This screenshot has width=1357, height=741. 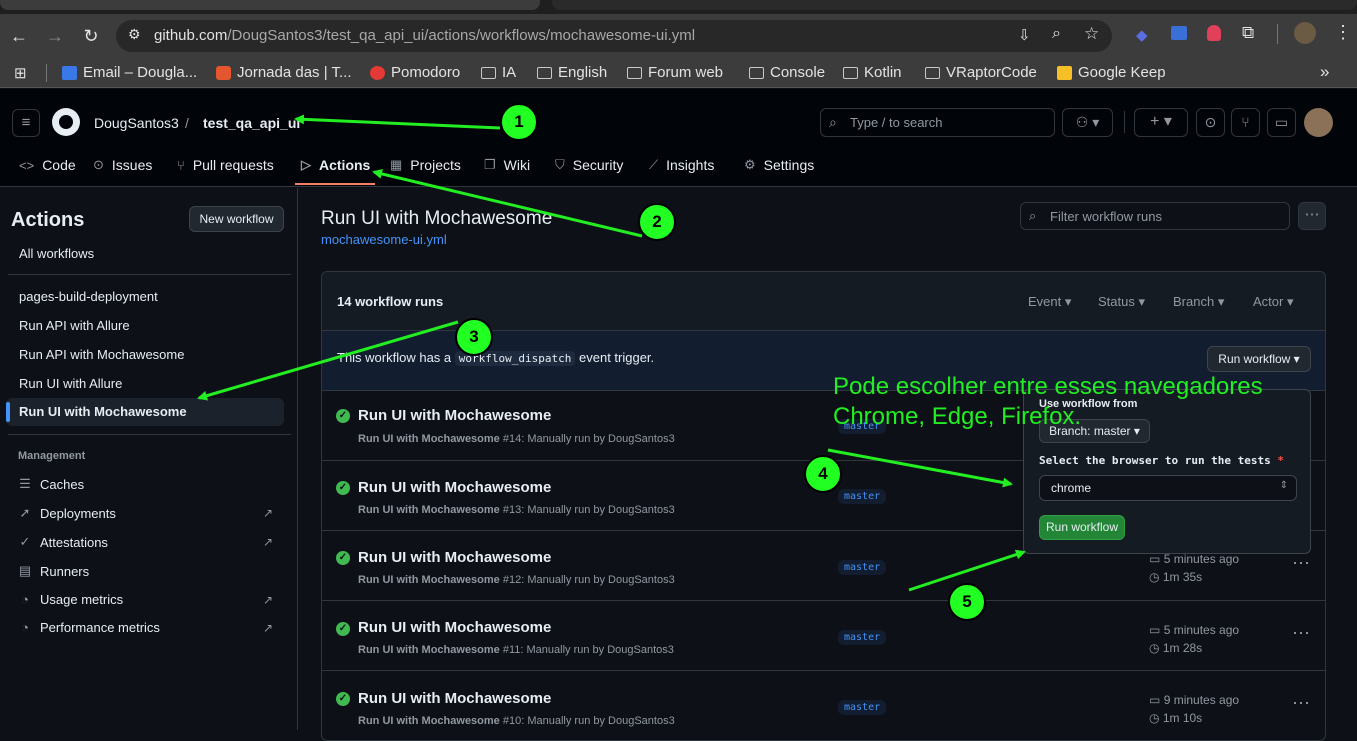 I want to click on annotation-marker: 5, so click(x=967, y=602).